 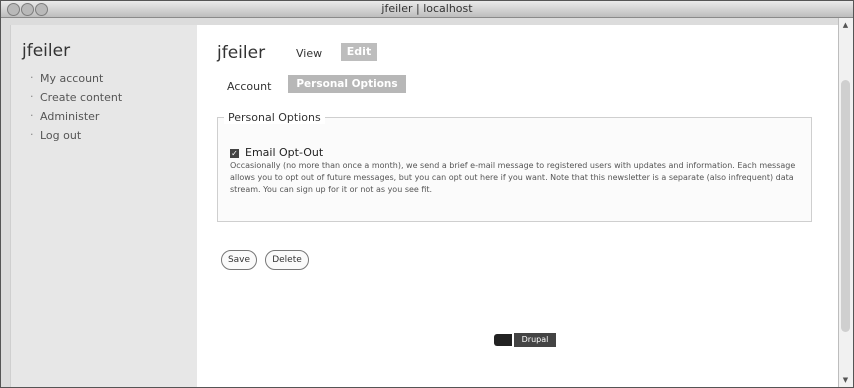 I want to click on tab-edit: Edit, so click(x=359, y=52).